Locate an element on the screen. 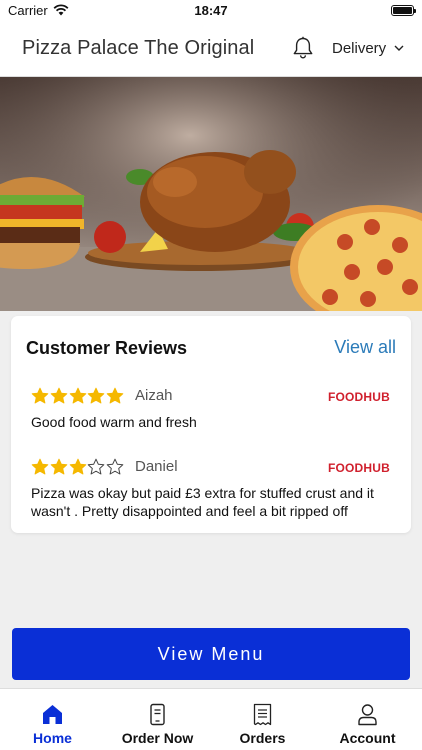 This screenshot has width=422, height=750. chevron-down-icon is located at coordinates (399, 48).